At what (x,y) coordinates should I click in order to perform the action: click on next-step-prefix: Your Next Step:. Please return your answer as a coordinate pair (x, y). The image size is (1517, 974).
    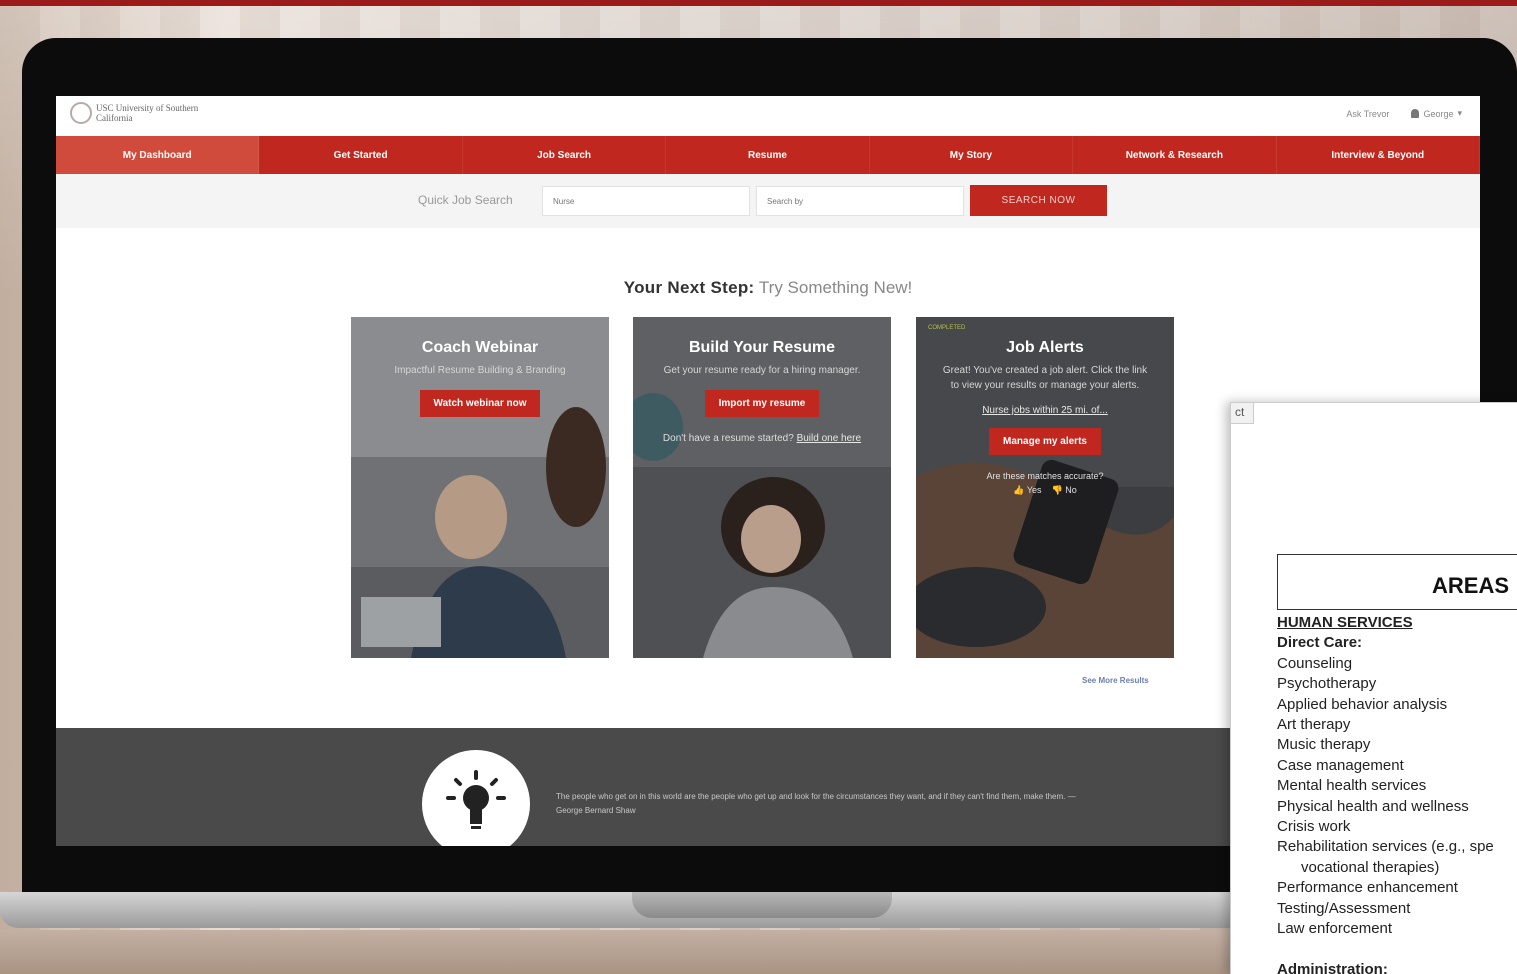
    Looking at the image, I should click on (689, 287).